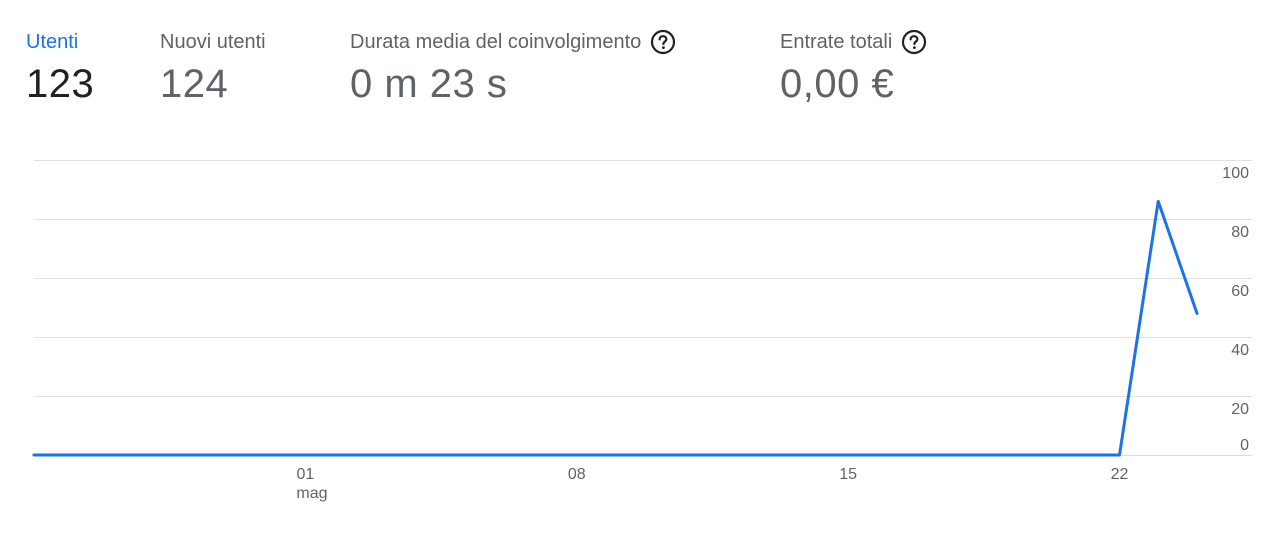 The height and width of the screenshot is (546, 1279). I want to click on x-tick-label: 01, so click(305, 474).